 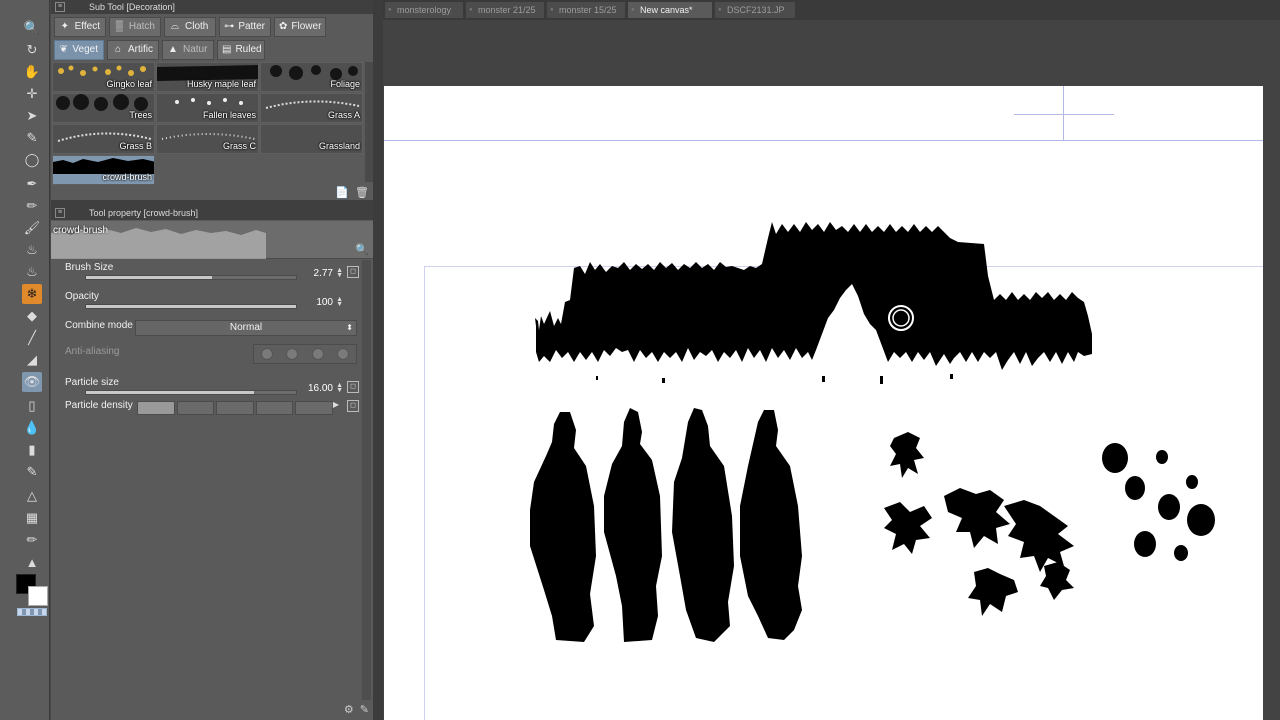 I want to click on blend-icon: ◆, so click(x=32, y=316).